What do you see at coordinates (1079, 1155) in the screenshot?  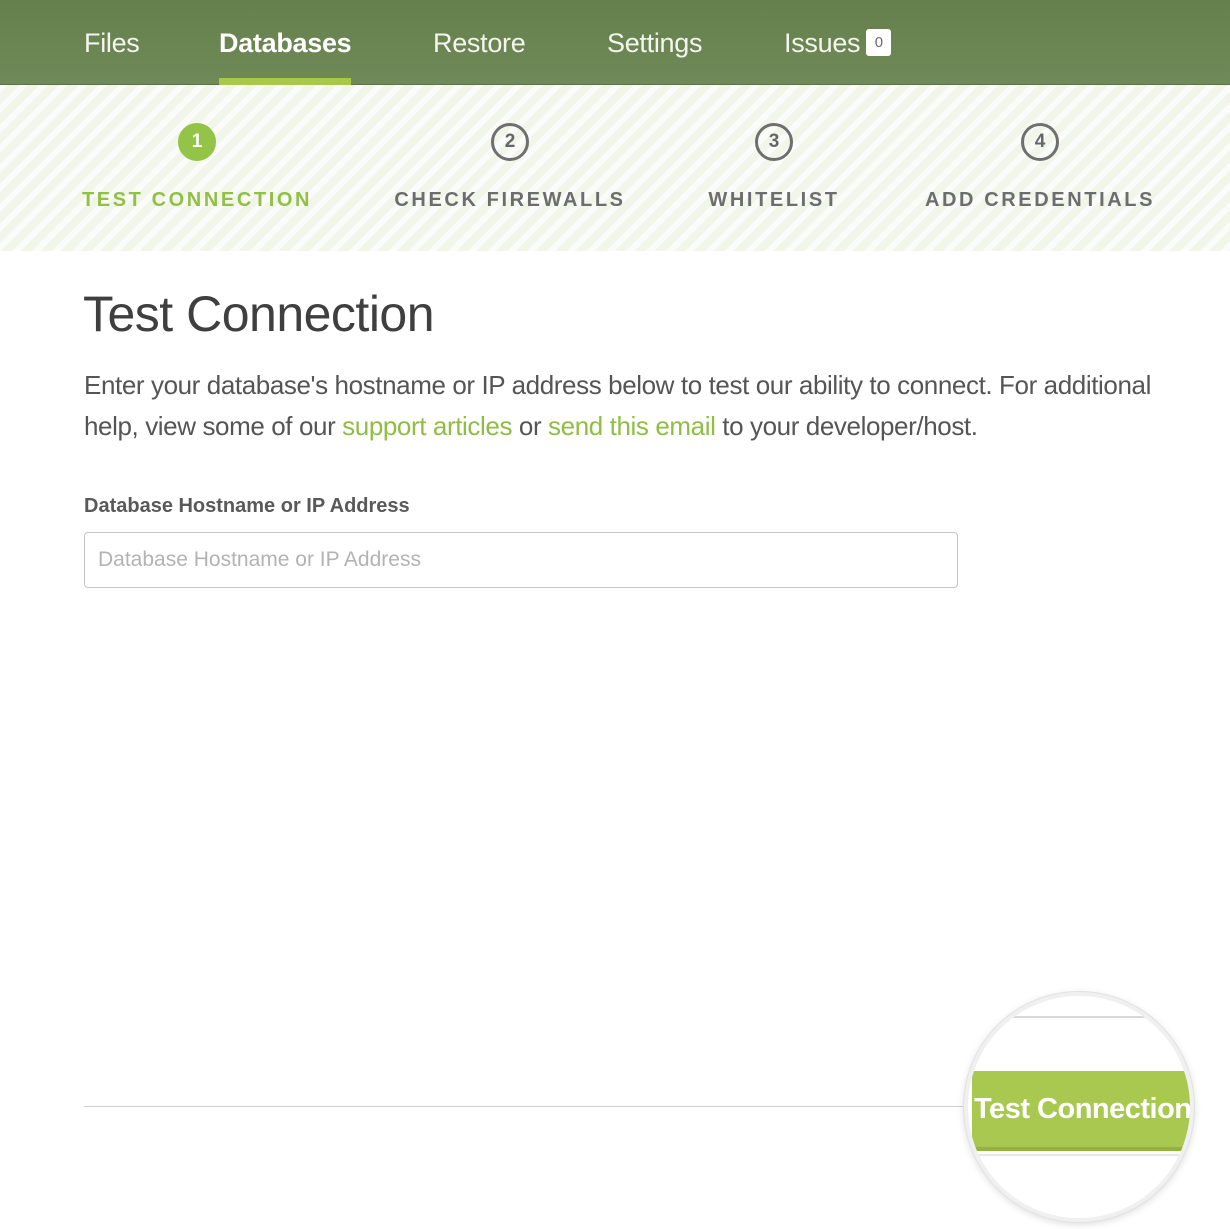 I see `magnifier-bottom-line` at bounding box center [1079, 1155].